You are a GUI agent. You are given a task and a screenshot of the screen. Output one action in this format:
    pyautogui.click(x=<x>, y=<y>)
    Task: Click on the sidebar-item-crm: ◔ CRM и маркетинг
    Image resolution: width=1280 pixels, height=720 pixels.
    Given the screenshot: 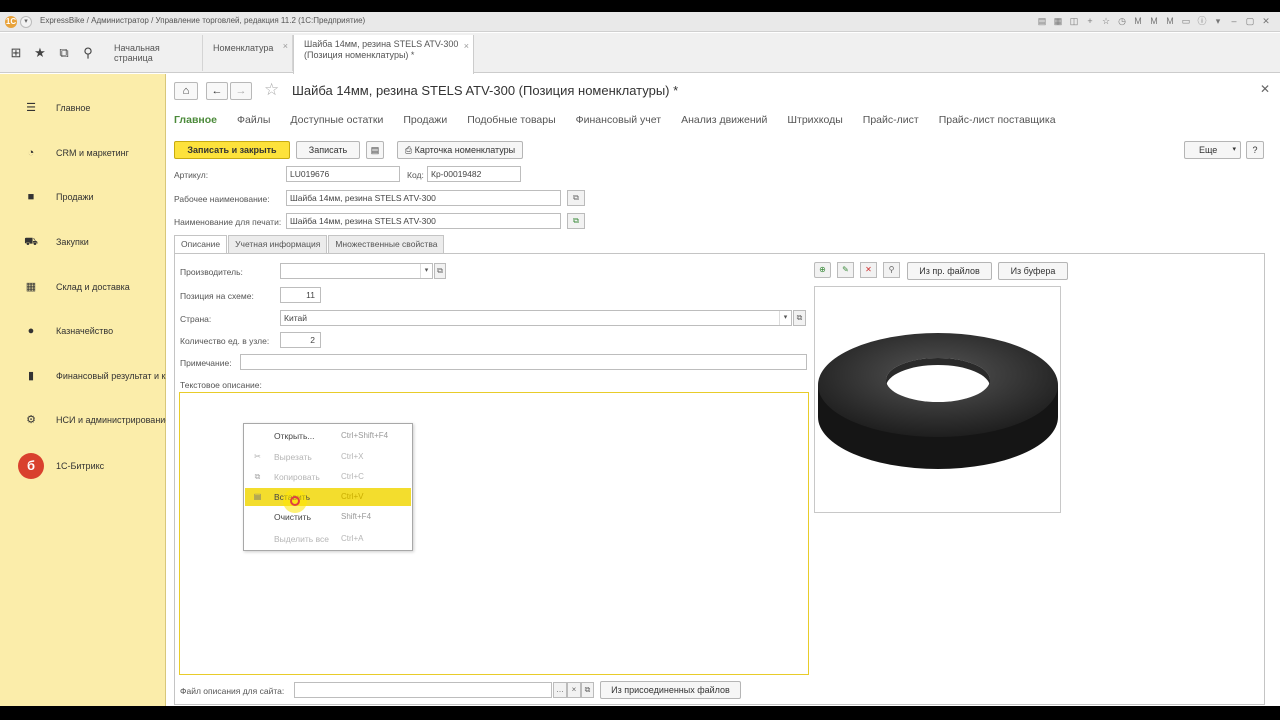 What is the action you would take?
    pyautogui.click(x=83, y=153)
    